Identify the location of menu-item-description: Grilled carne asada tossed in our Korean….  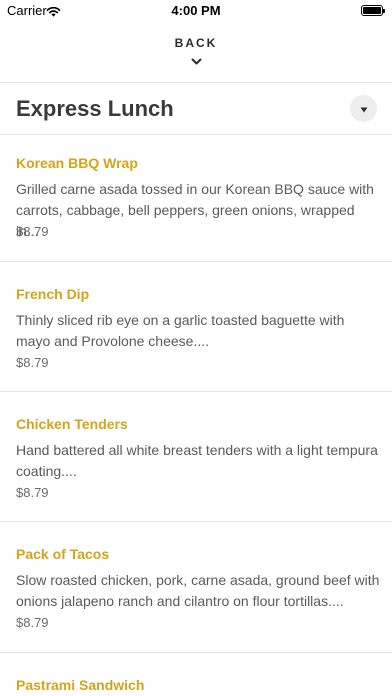
(195, 210).